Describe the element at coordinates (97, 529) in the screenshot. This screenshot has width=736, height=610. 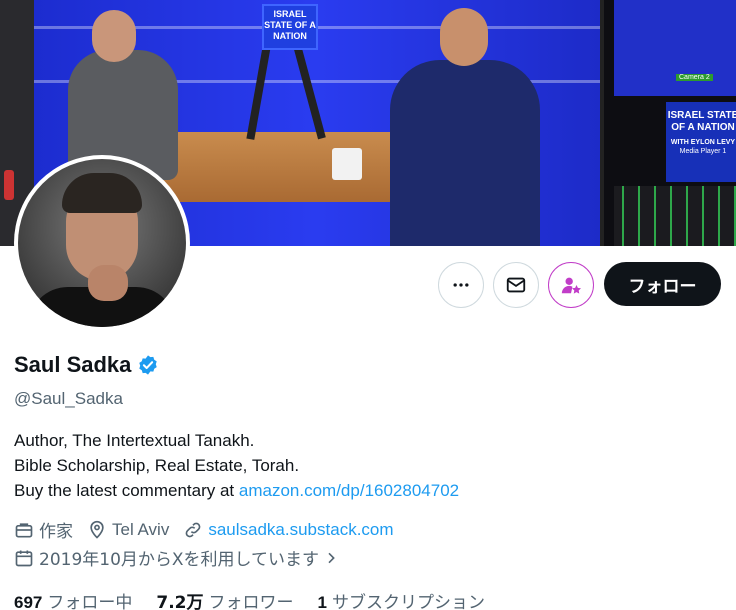
I see `location-pin-icon` at that location.